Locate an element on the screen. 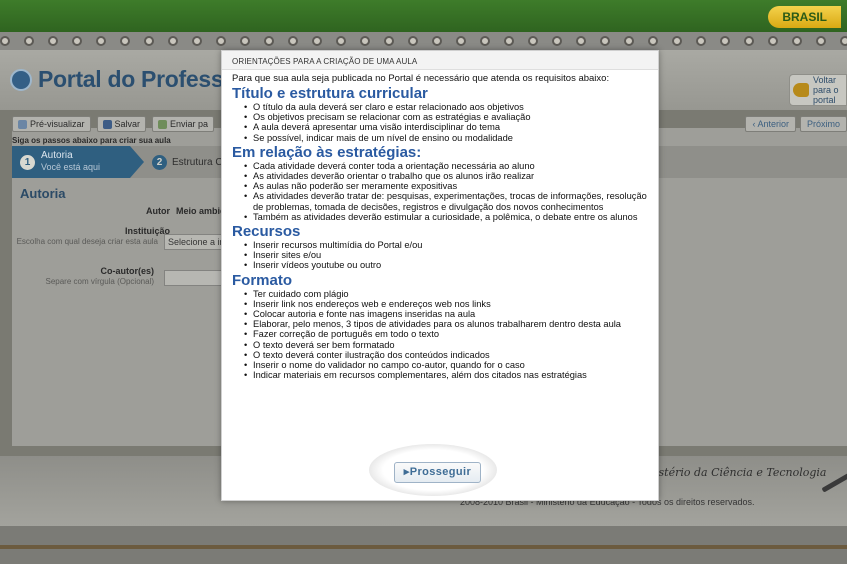  brasil-badge: BRASIL is located at coordinates (804, 17).